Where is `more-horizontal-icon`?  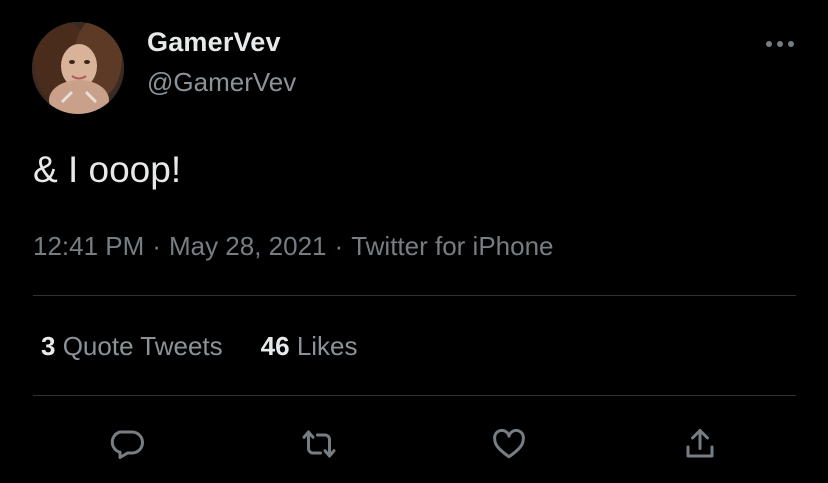 more-horizontal-icon is located at coordinates (780, 44).